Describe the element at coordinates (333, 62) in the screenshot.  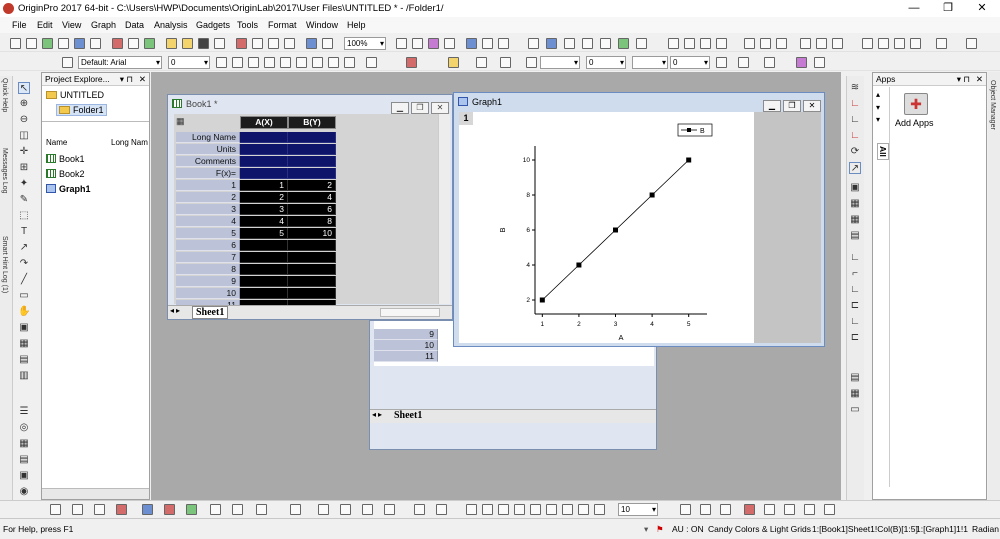
I see `decrease-font-icon` at that location.